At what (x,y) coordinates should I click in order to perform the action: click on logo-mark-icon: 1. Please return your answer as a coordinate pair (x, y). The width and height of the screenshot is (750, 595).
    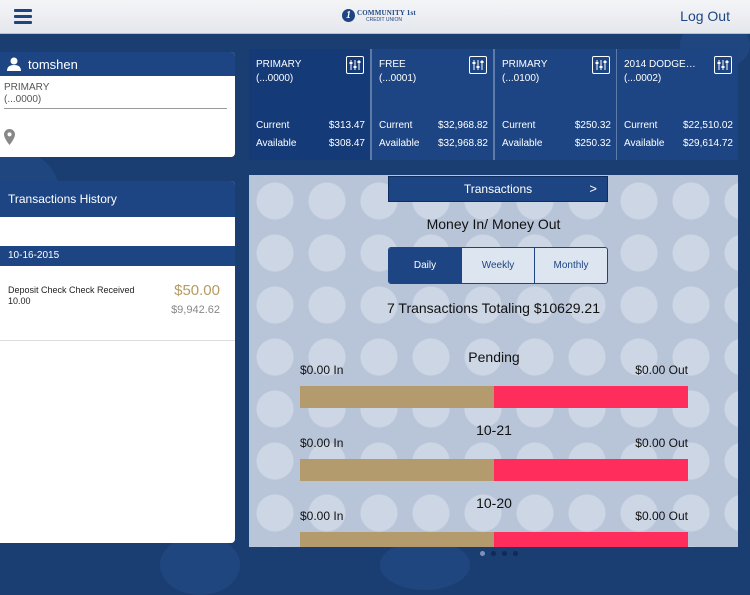
    Looking at the image, I should click on (348, 15).